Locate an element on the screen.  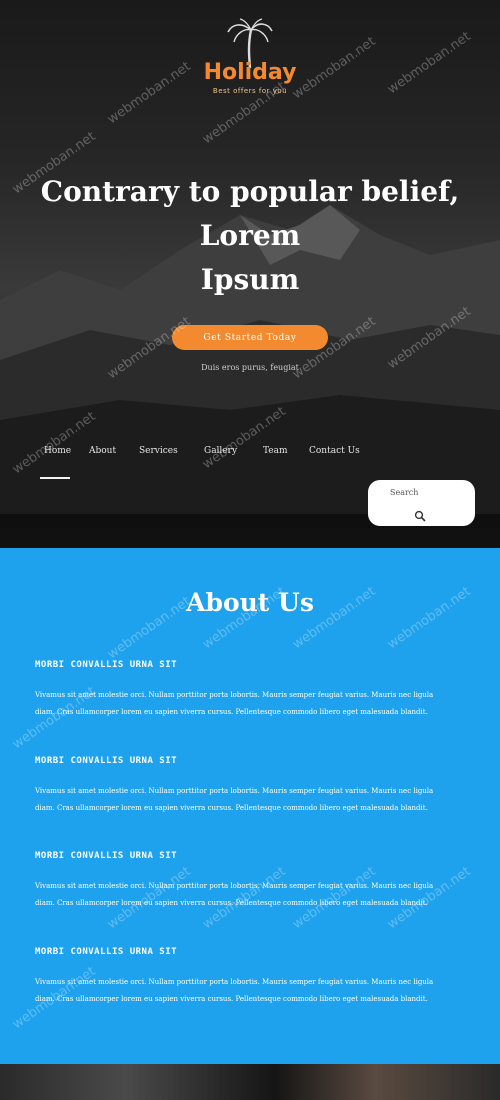
site-logo: Holiday Best offers for you is located at coordinates (250, 56).